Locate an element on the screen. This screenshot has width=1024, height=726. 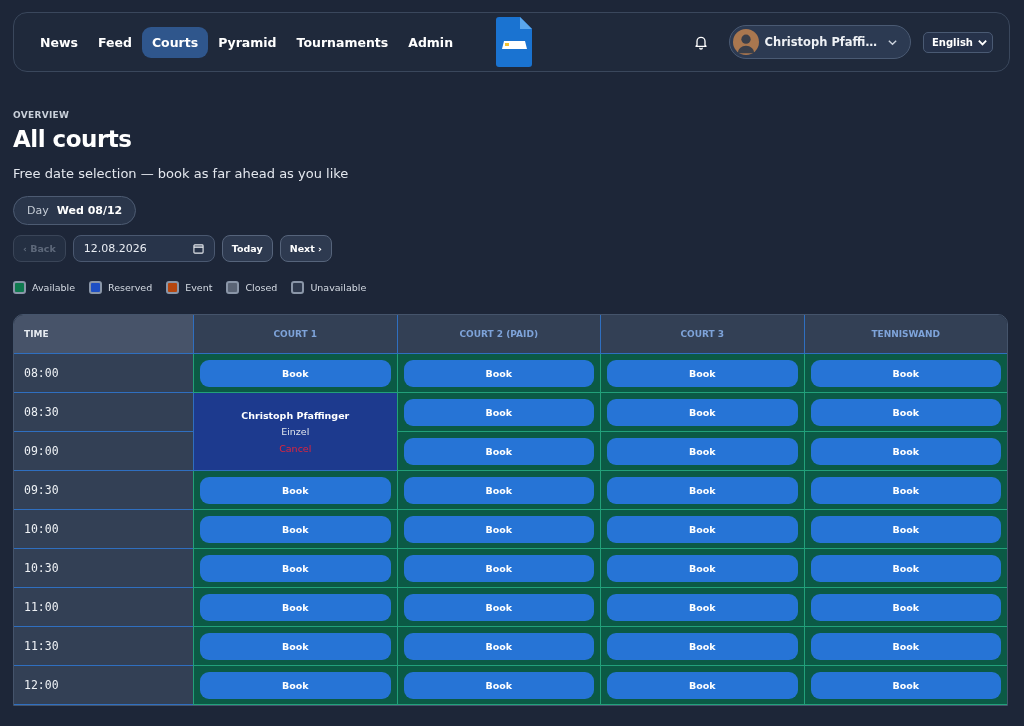
time-cell: 09:30 is located at coordinates (103, 490).